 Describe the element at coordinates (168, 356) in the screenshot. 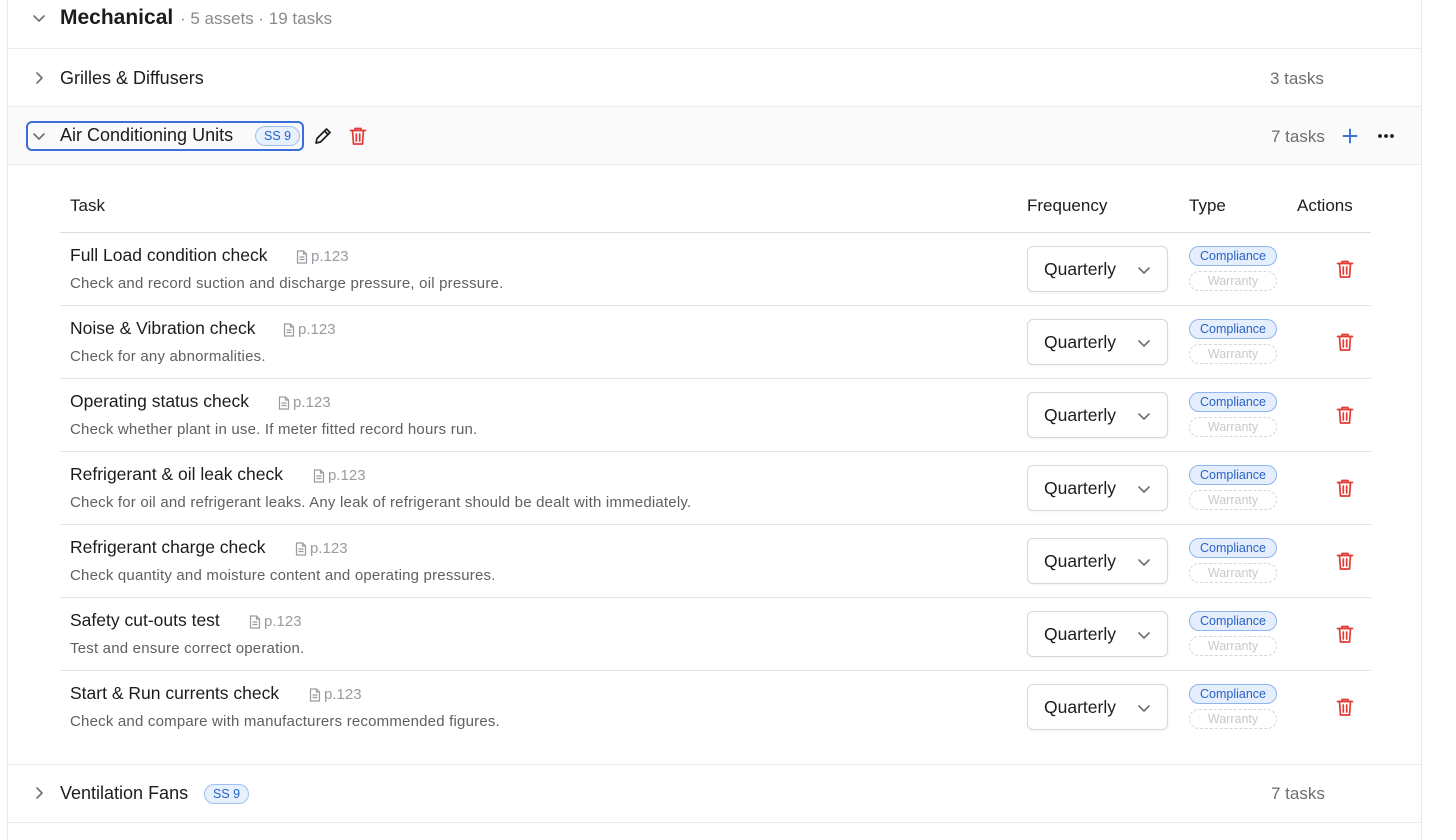

I see `task-description: Check for any abnormalities.` at that location.